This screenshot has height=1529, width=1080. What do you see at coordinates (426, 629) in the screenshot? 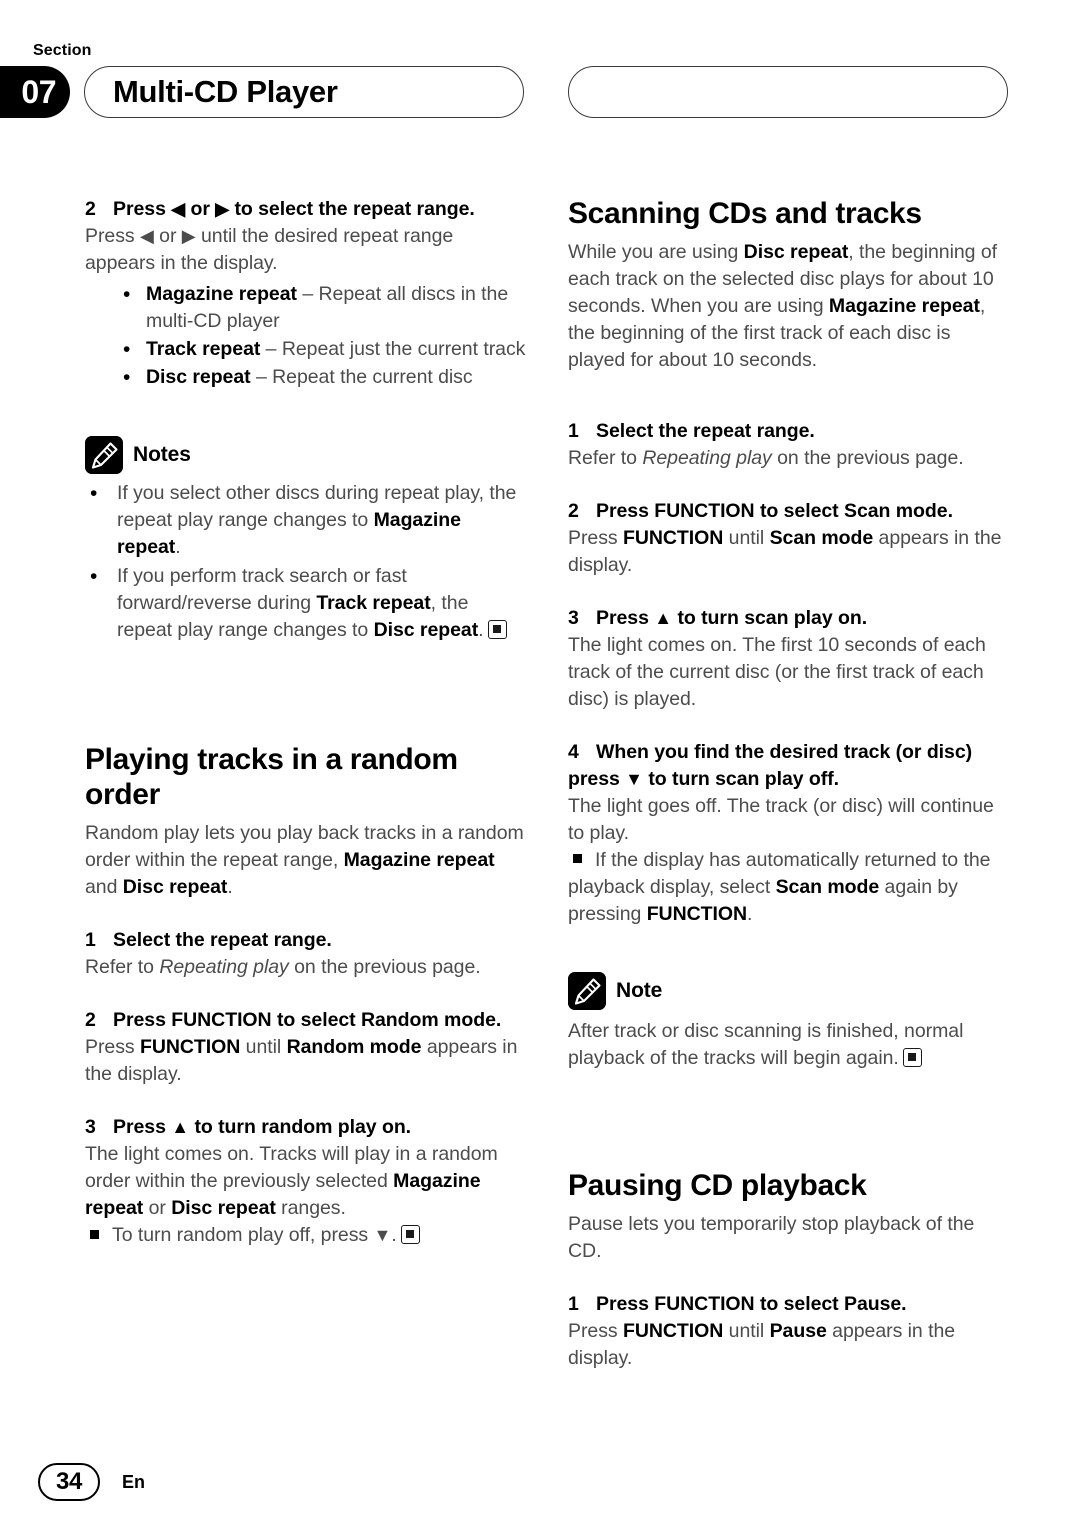
I see `note-bold2: Disc repeat` at bounding box center [426, 629].